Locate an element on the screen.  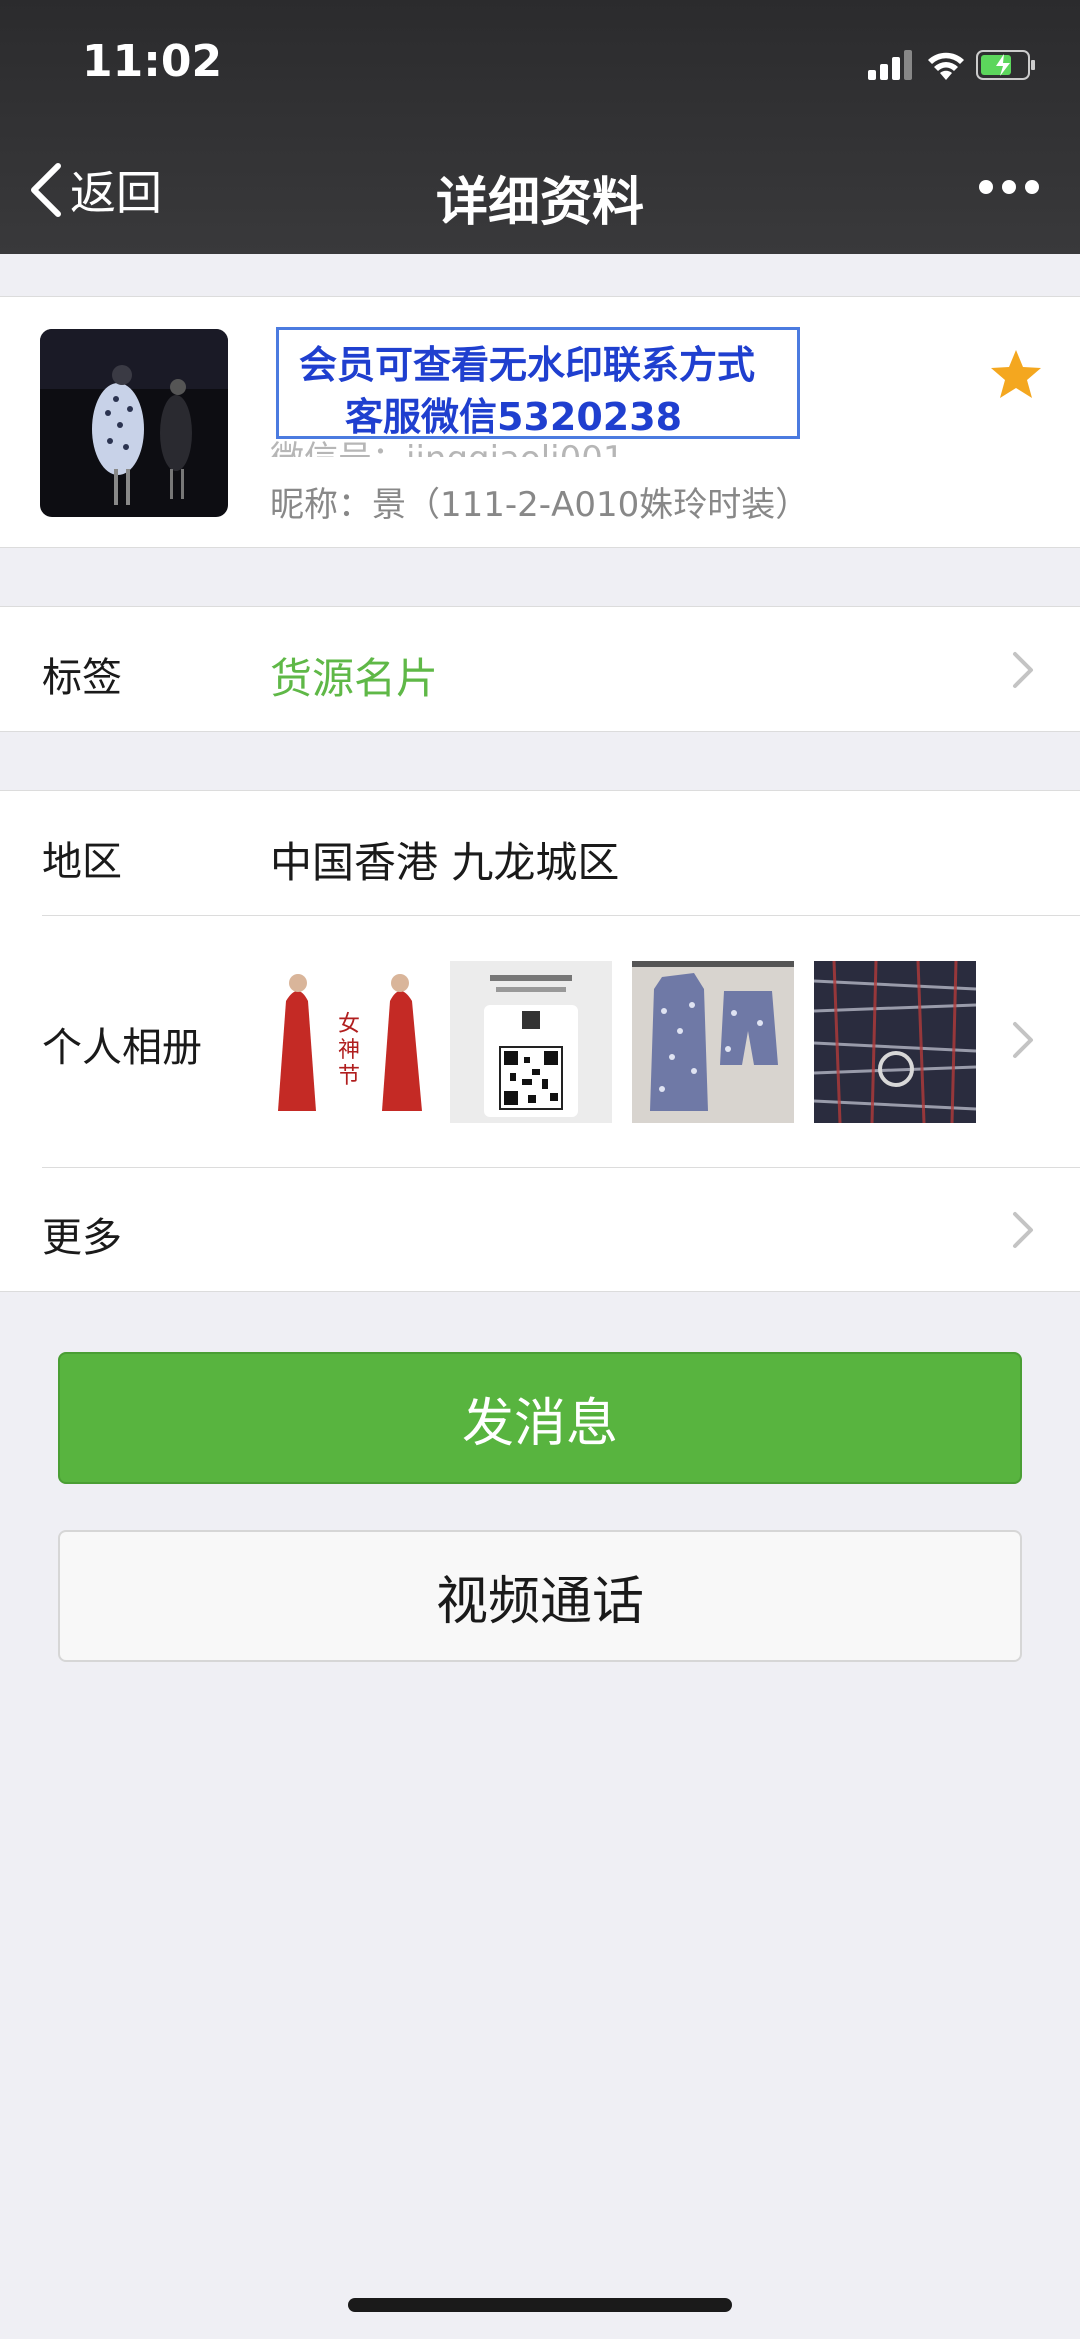
more-dots-icon is located at coordinates (1009, 187).